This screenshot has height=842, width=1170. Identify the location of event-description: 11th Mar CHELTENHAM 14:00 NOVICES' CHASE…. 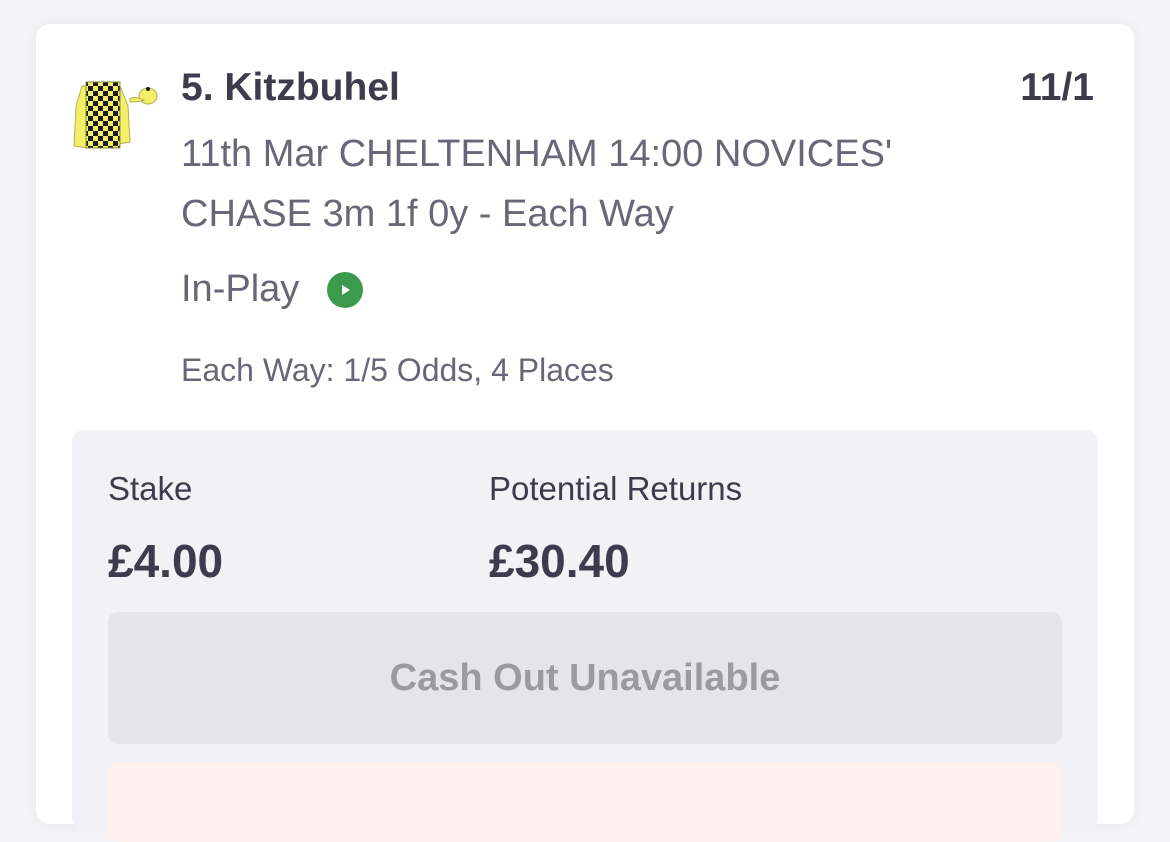
(537, 184).